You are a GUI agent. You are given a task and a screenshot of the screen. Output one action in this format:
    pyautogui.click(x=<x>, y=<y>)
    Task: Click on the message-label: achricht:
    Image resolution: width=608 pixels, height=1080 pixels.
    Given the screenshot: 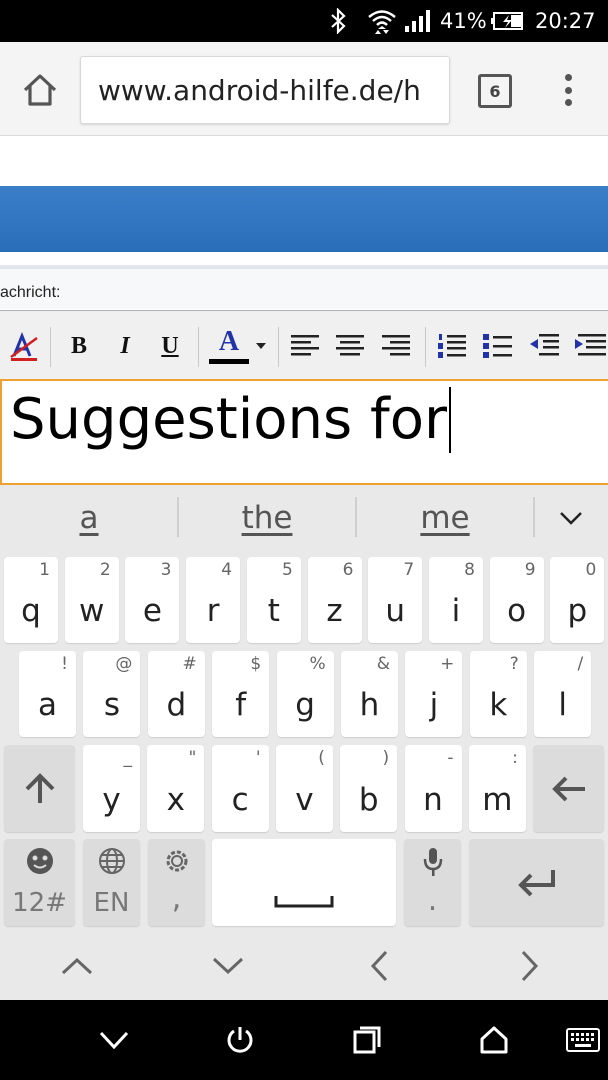 What is the action you would take?
    pyautogui.click(x=30, y=292)
    